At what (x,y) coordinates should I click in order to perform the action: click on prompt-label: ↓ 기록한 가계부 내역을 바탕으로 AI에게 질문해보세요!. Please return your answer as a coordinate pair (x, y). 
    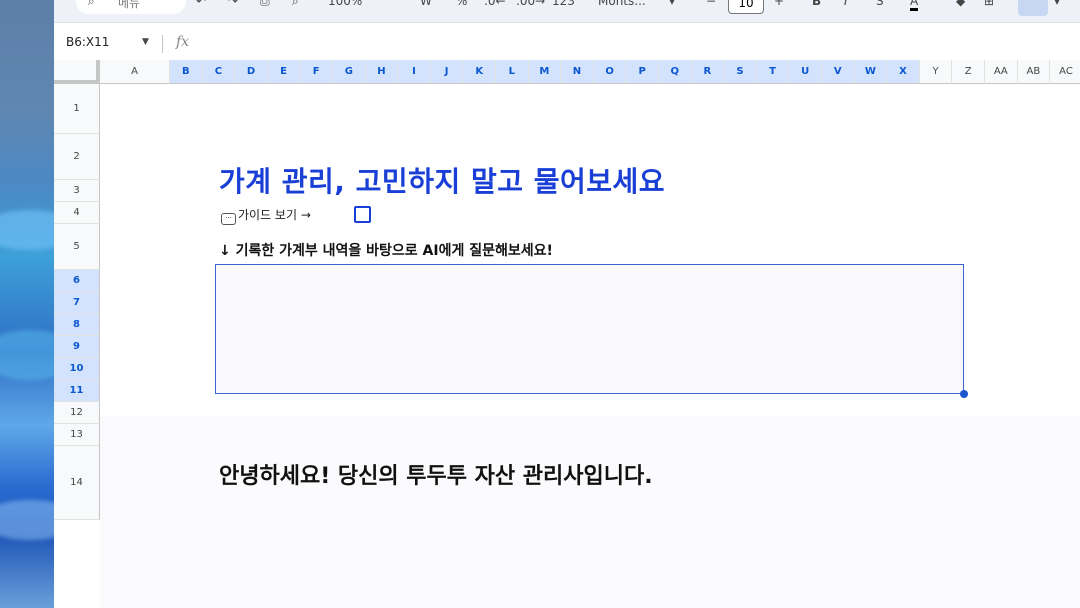
    Looking at the image, I should click on (386, 251).